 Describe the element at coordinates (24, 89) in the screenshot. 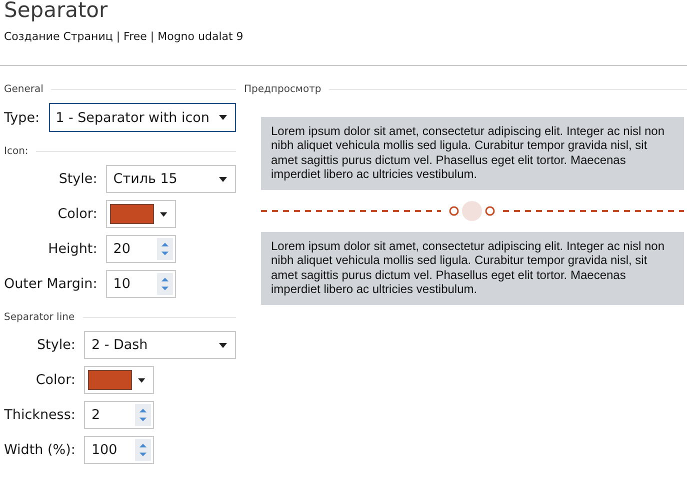

I see `section-heading: General` at that location.